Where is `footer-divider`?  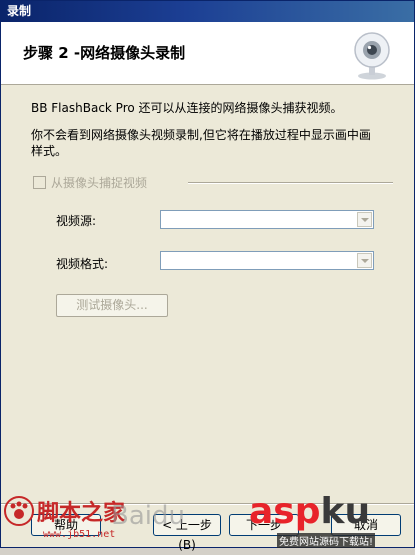
footer-divider is located at coordinates (207, 504).